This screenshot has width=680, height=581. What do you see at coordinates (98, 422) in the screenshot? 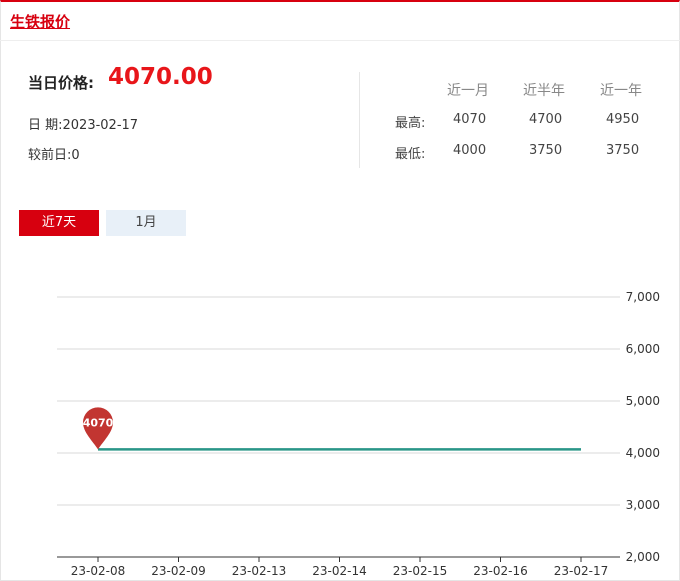
I see `marker-label: 4070` at bounding box center [98, 422].